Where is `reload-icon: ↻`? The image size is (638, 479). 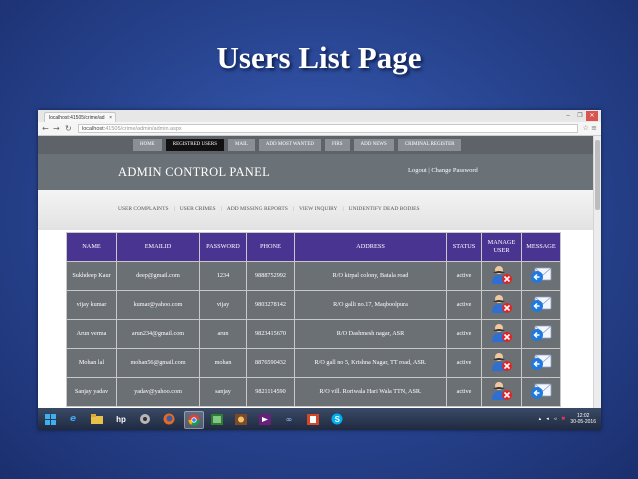
reload-icon: ↻ is located at coordinates (68, 128).